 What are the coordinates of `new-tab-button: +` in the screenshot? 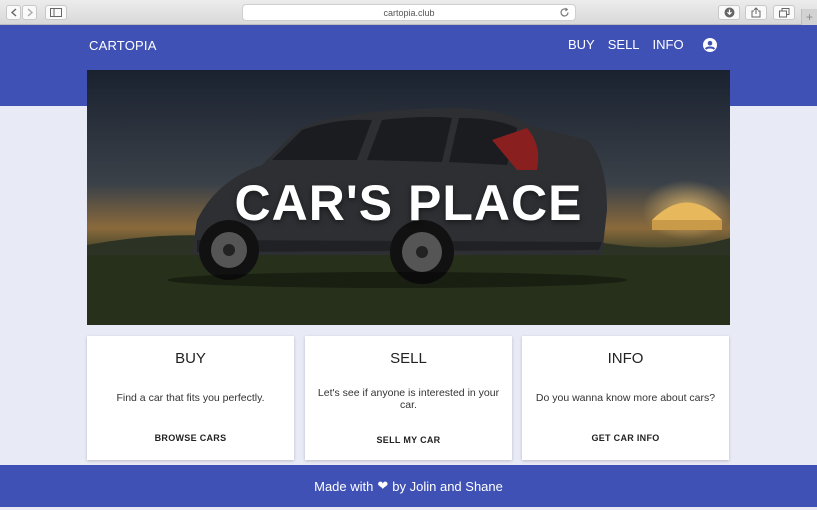 It's located at (809, 17).